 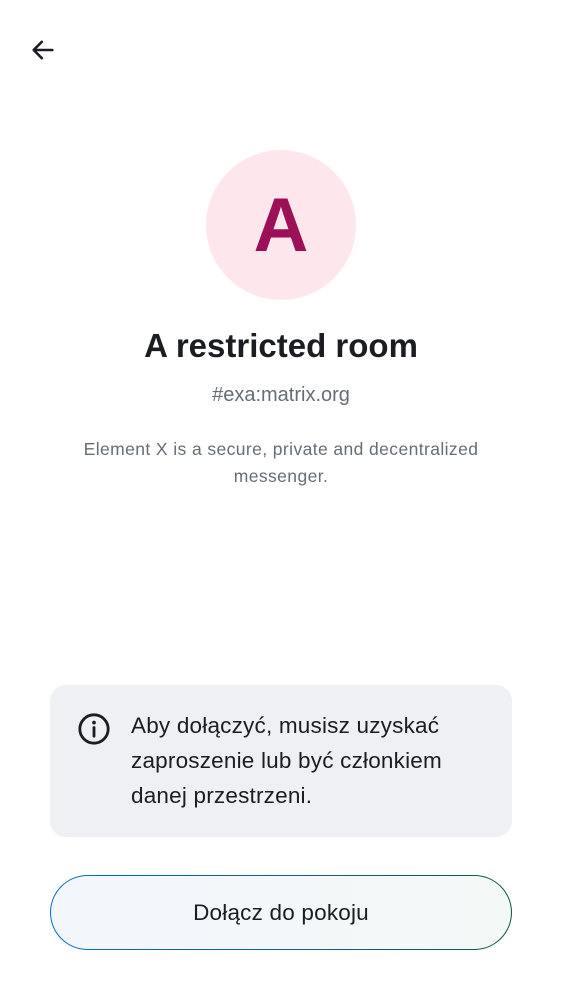 What do you see at coordinates (281, 395) in the screenshot?
I see `room-alias: #exa:matrix.org` at bounding box center [281, 395].